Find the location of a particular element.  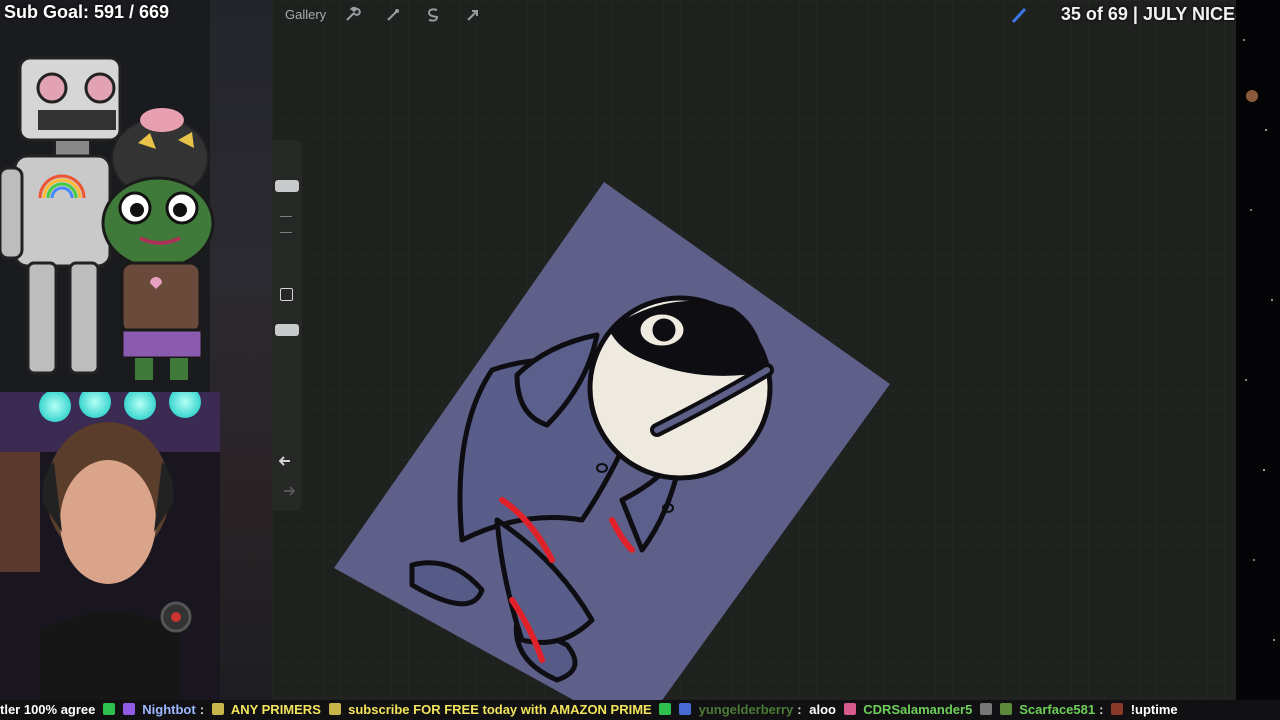

undo-icon is located at coordinates (287, 461).